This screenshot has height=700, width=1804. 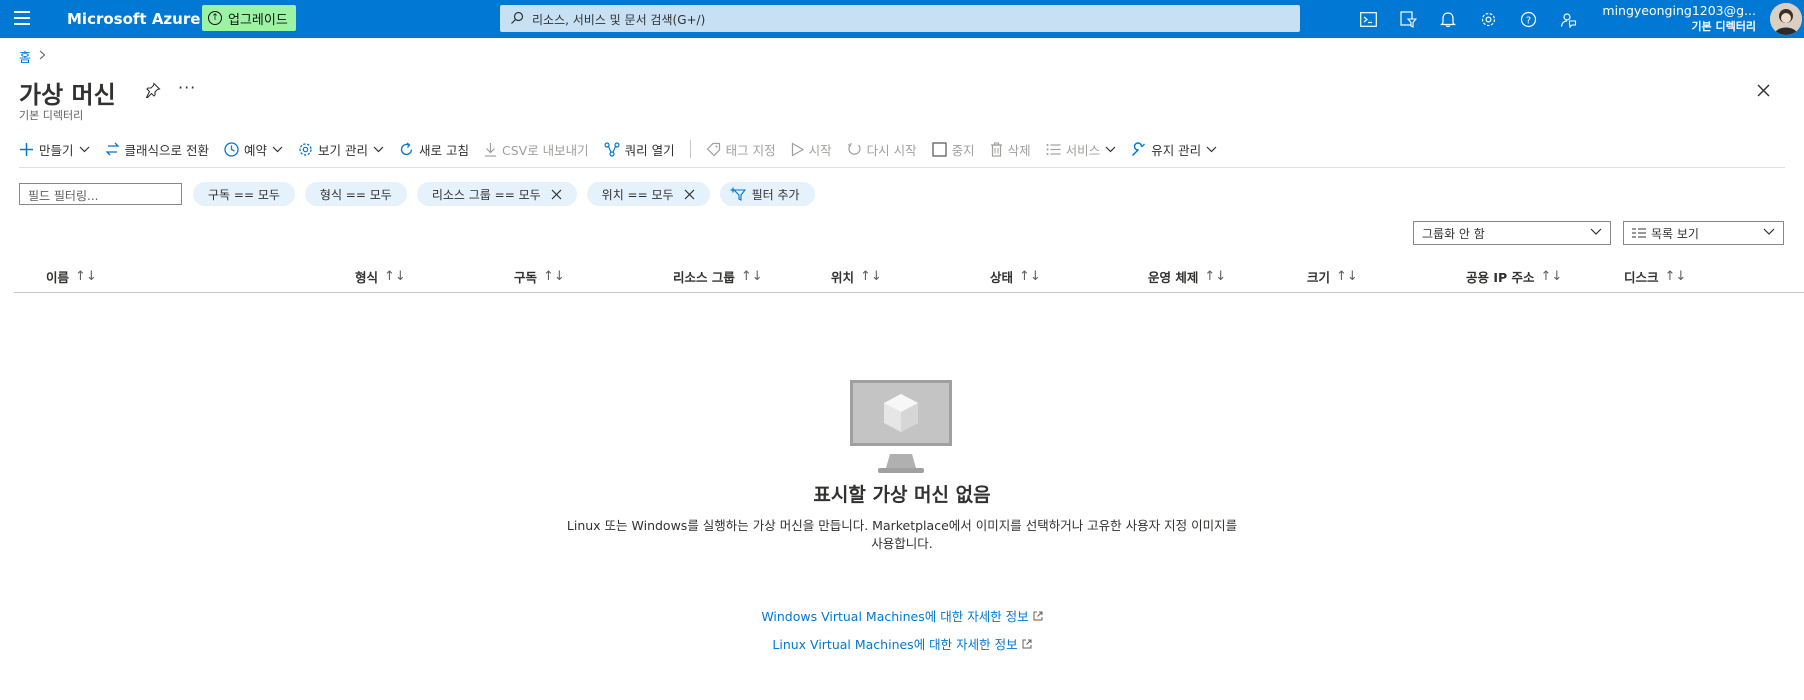 I want to click on reservations-label: 예약, so click(x=256, y=150).